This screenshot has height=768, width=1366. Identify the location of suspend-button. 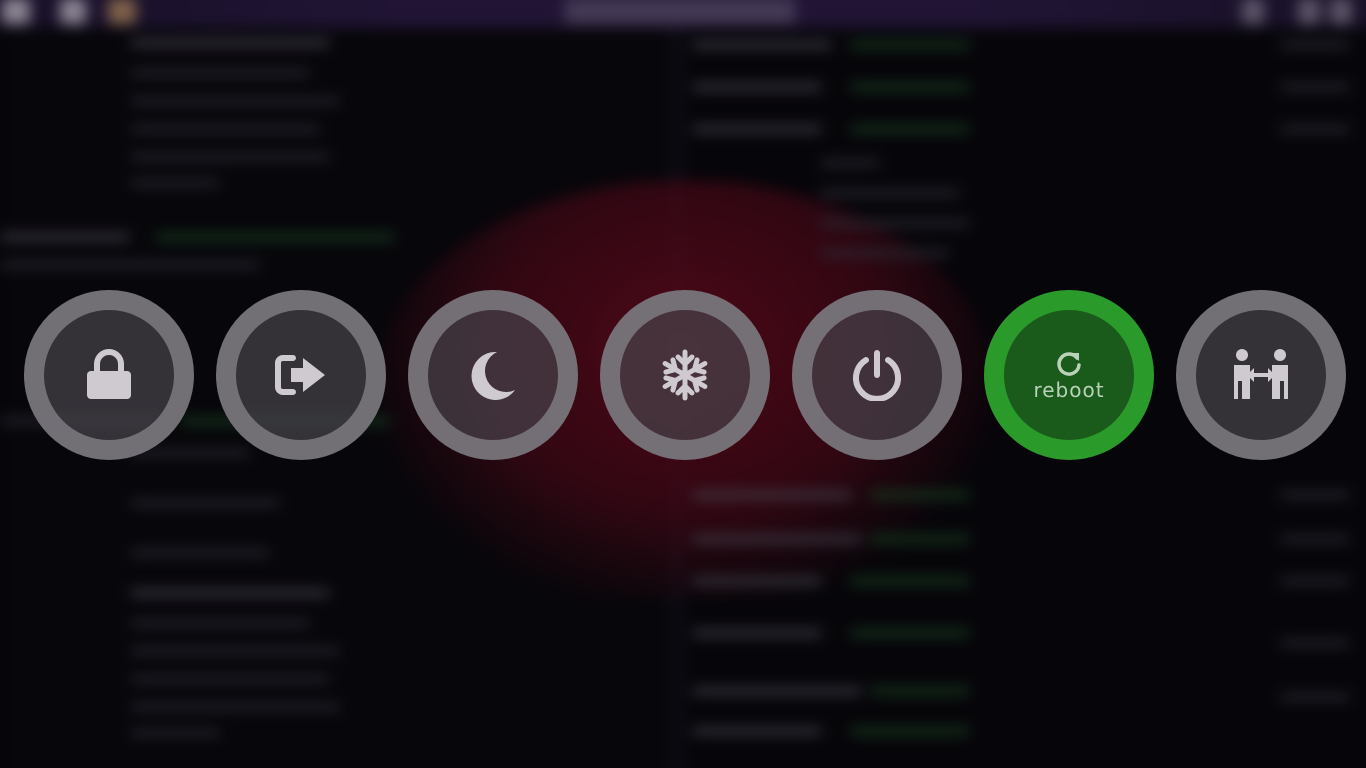
(493, 375).